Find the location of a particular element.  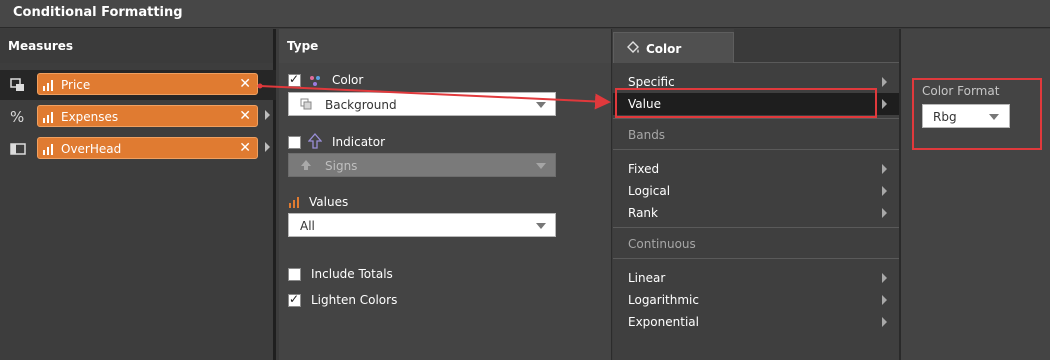

paint-bucket-icon is located at coordinates (633, 50).